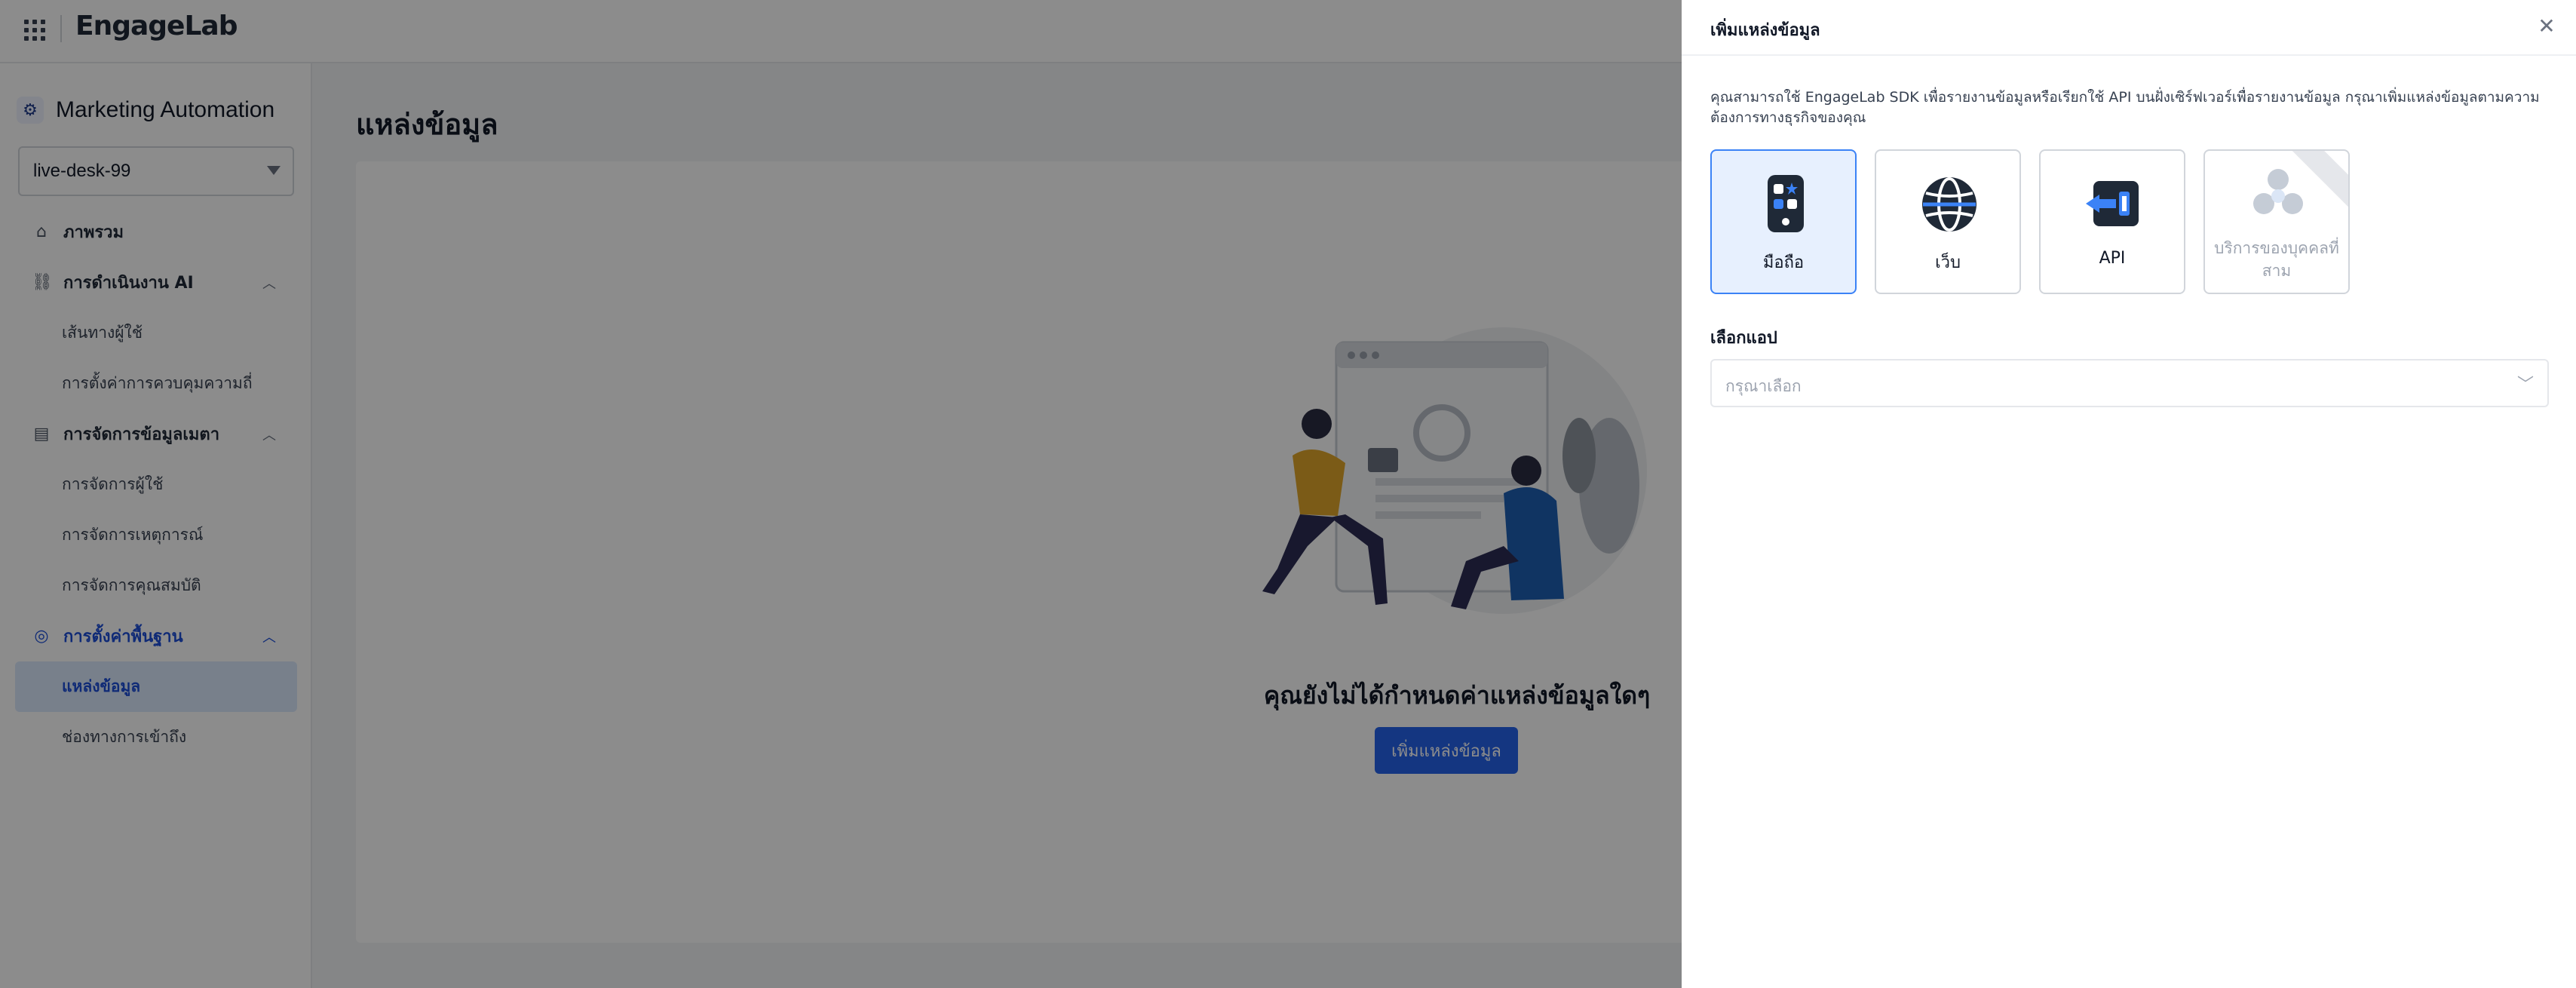  What do you see at coordinates (2276, 221) in the screenshot?
I see `source-type-third-party: บริการของบุคคลที่สาม` at bounding box center [2276, 221].